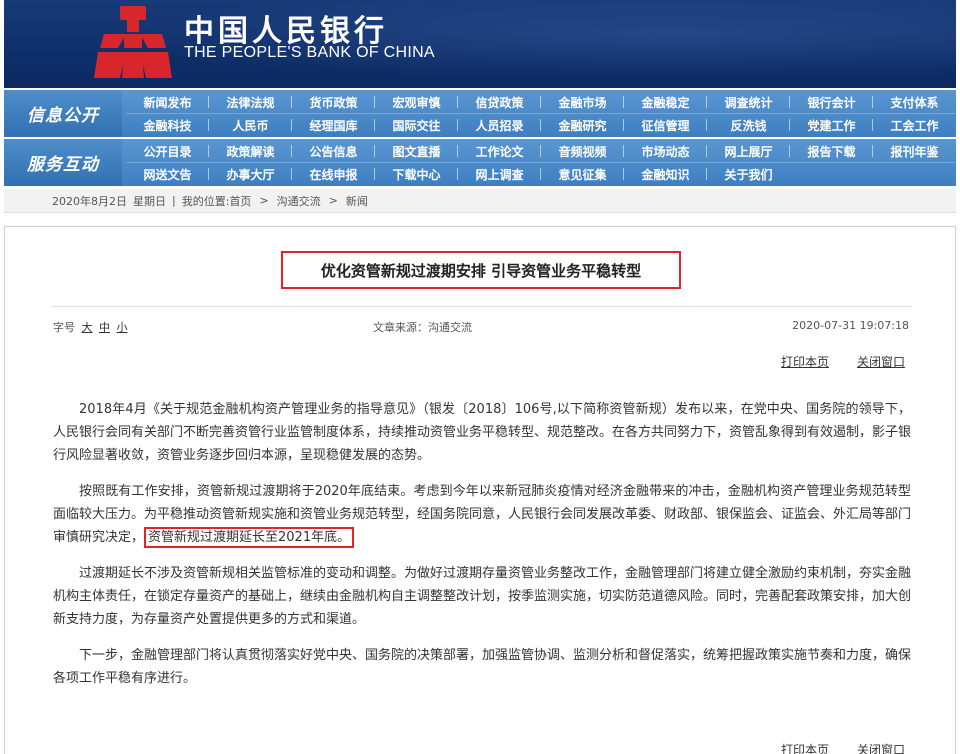 Image resolution: width=960 pixels, height=754 pixels. What do you see at coordinates (250, 151) in the screenshot?
I see `nav-item-policy-interpretation: 政策解读` at bounding box center [250, 151].